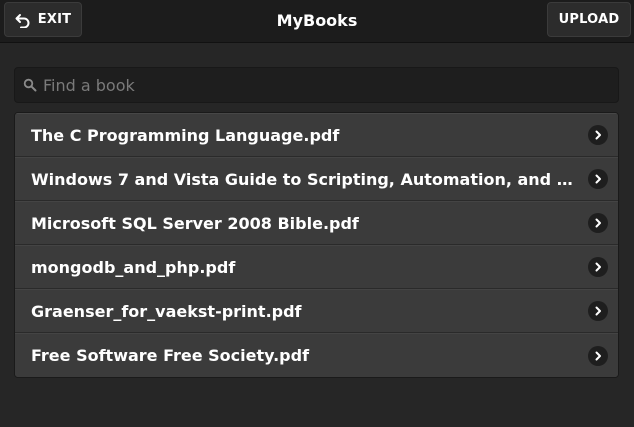 The image size is (634, 427). I want to click on search-input, so click(330, 85).